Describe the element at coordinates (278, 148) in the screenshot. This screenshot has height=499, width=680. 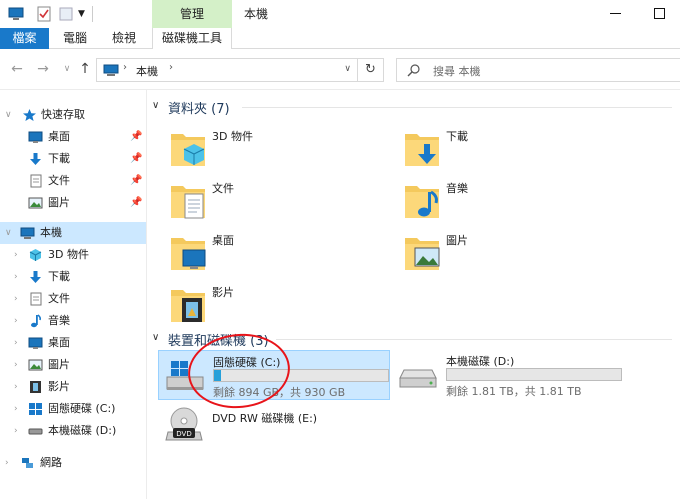
I see `folder-3d-objects: 3D 物件` at that location.